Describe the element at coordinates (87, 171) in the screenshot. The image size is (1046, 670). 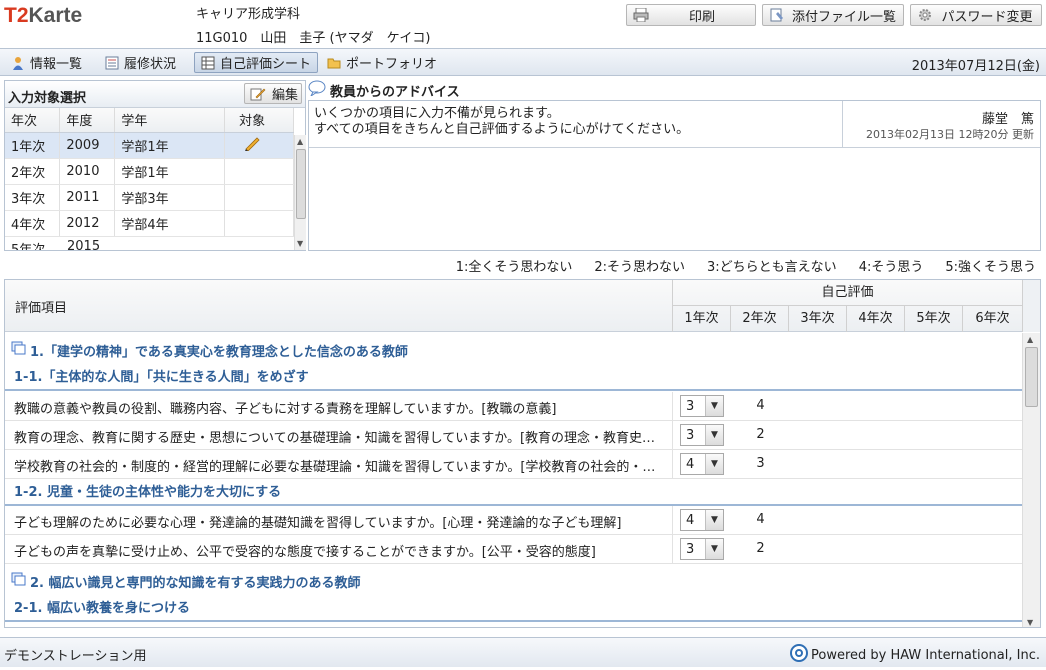
I see `year-cell: 2010` at that location.